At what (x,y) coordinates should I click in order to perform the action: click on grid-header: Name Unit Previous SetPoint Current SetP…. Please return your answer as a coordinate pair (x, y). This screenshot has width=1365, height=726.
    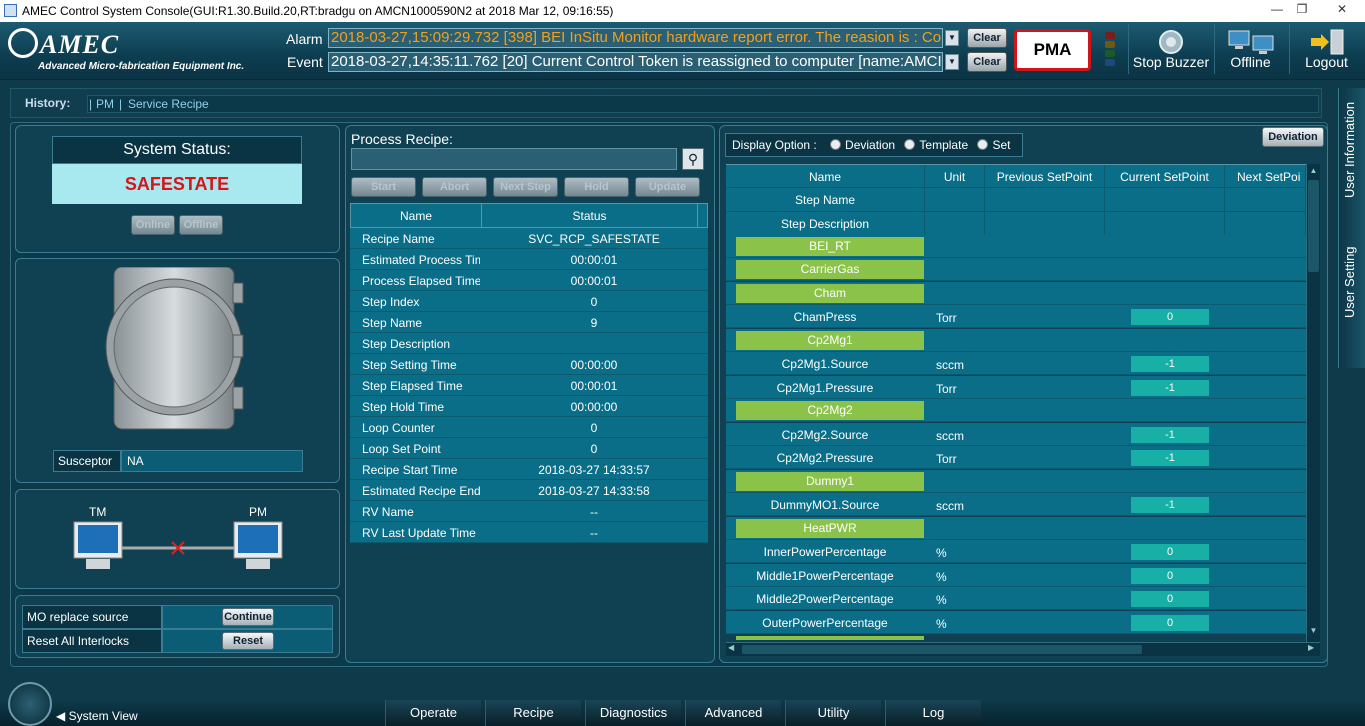
    Looking at the image, I should click on (1016, 176).